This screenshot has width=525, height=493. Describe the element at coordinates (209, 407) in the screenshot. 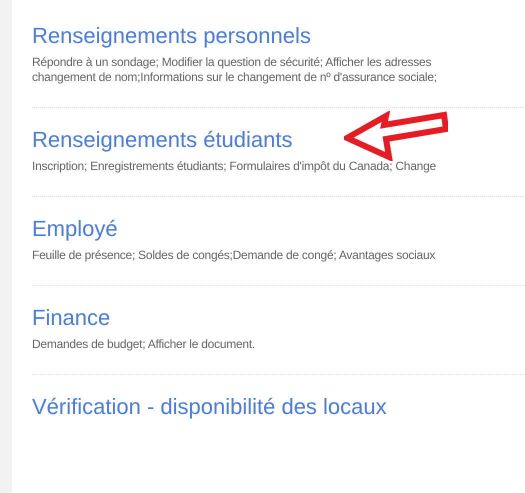

I see `section-link: Vérification - disponibilité des locaux` at that location.